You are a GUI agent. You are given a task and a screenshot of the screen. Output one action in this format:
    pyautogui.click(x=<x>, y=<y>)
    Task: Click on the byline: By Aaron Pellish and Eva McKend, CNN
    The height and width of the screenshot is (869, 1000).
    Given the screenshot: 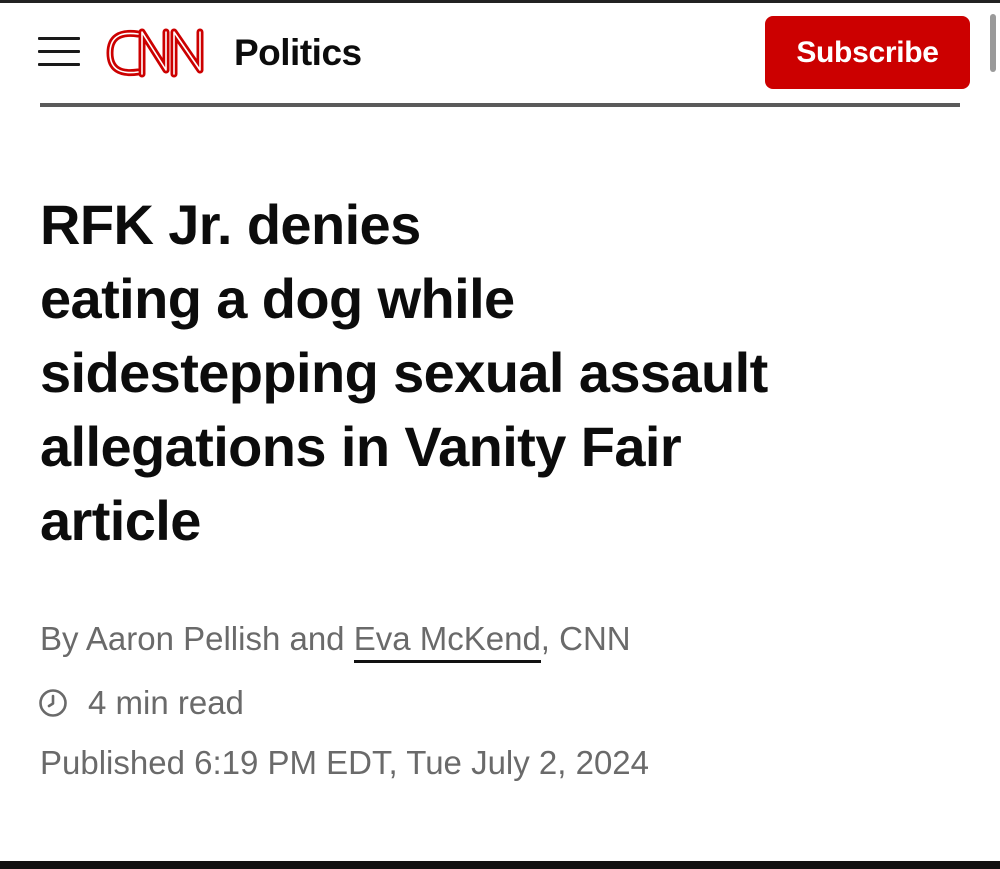 What is the action you would take?
    pyautogui.click(x=335, y=640)
    